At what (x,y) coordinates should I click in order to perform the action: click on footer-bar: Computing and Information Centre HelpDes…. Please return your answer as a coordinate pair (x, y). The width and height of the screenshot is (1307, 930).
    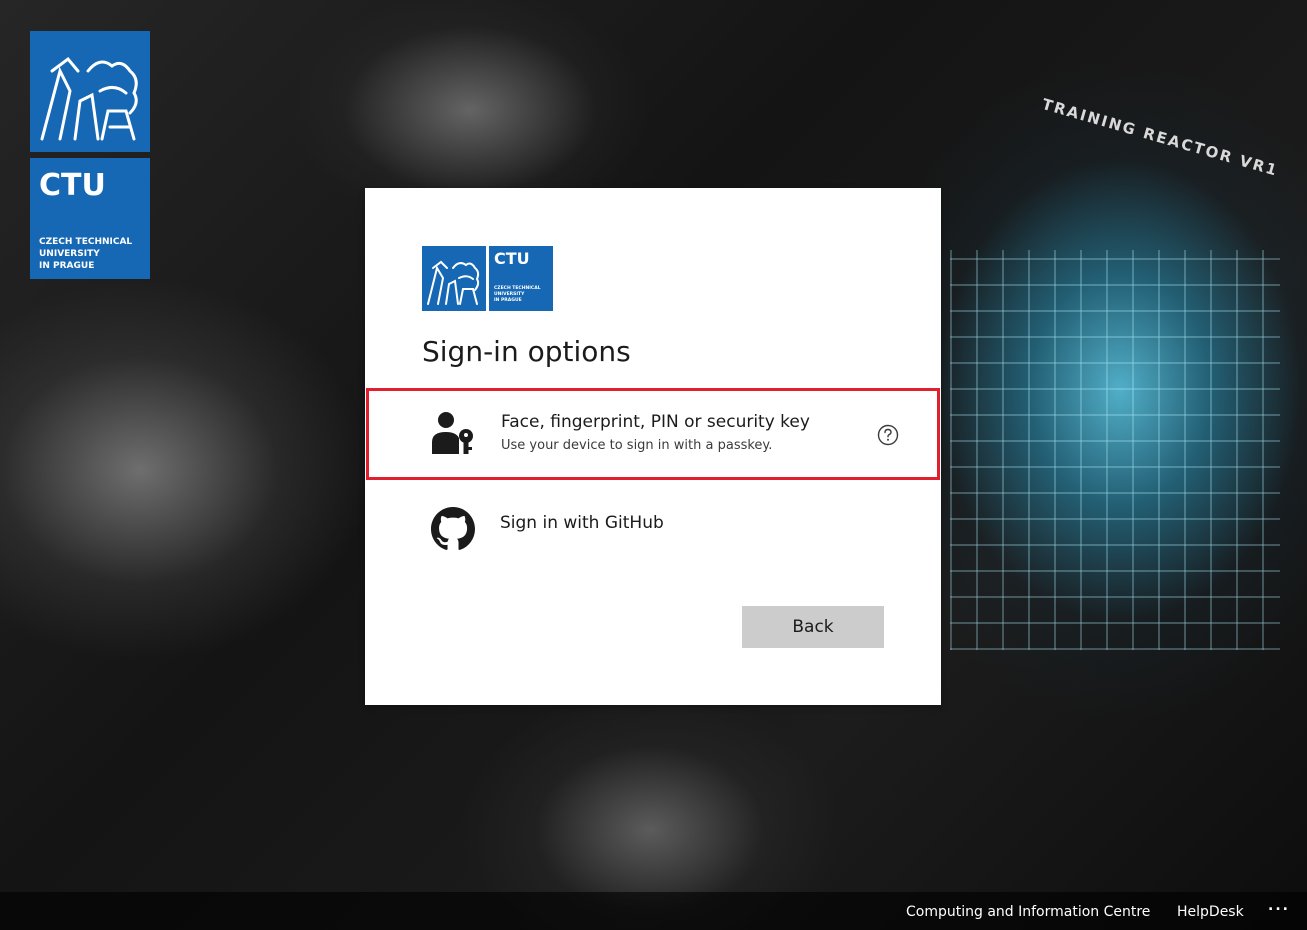
    Looking at the image, I should click on (653, 911).